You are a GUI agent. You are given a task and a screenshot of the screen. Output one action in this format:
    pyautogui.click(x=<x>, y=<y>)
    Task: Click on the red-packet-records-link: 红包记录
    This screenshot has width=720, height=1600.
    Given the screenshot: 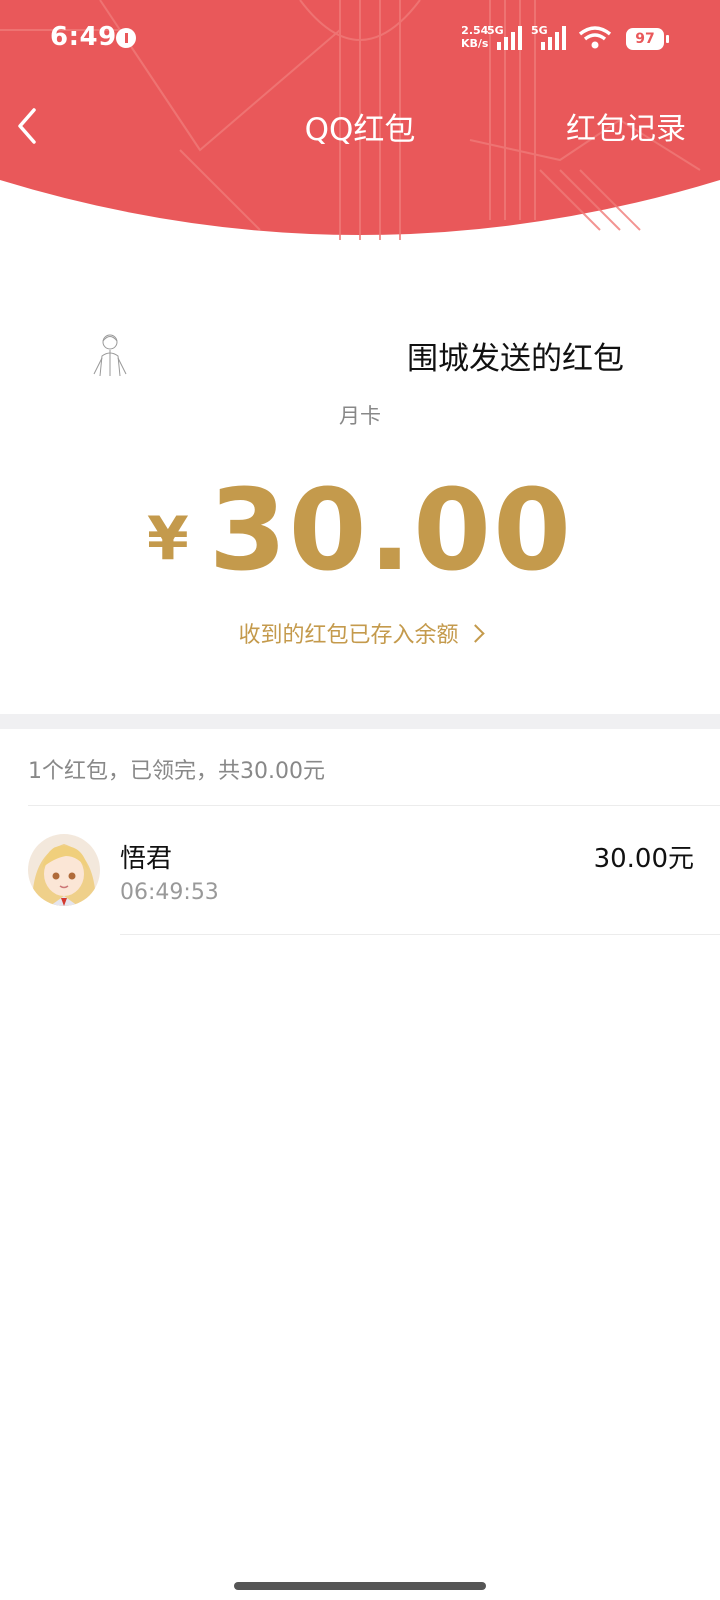 What is the action you would take?
    pyautogui.click(x=626, y=126)
    